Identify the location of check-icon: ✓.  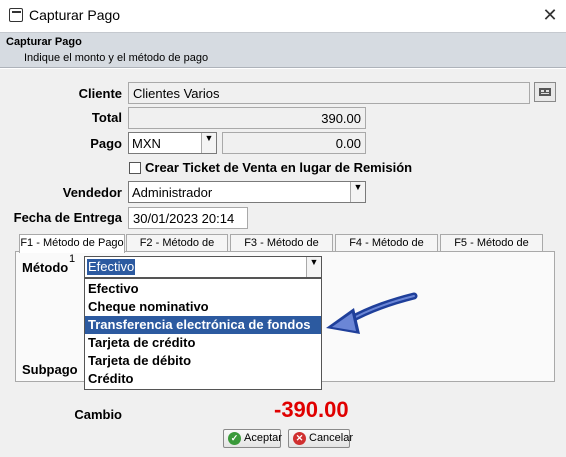
(234, 438).